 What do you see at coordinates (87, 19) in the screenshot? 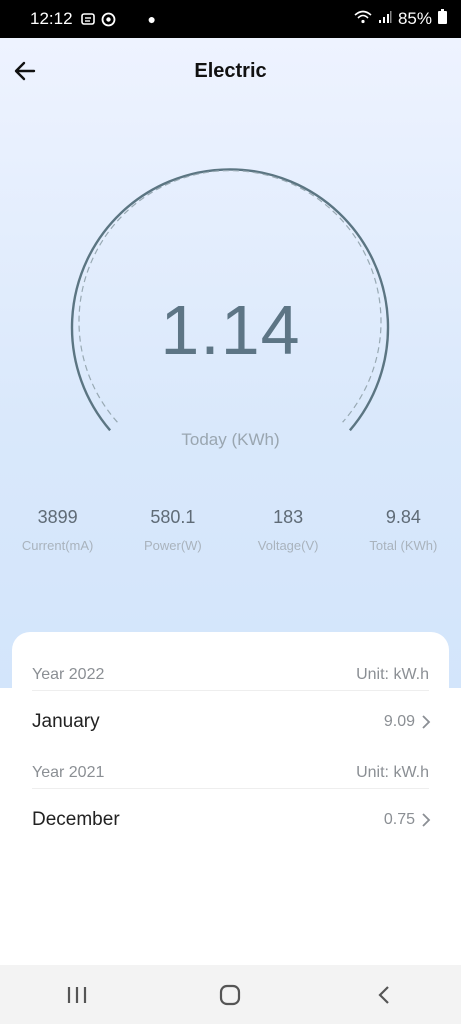
I see `message-icon` at bounding box center [87, 19].